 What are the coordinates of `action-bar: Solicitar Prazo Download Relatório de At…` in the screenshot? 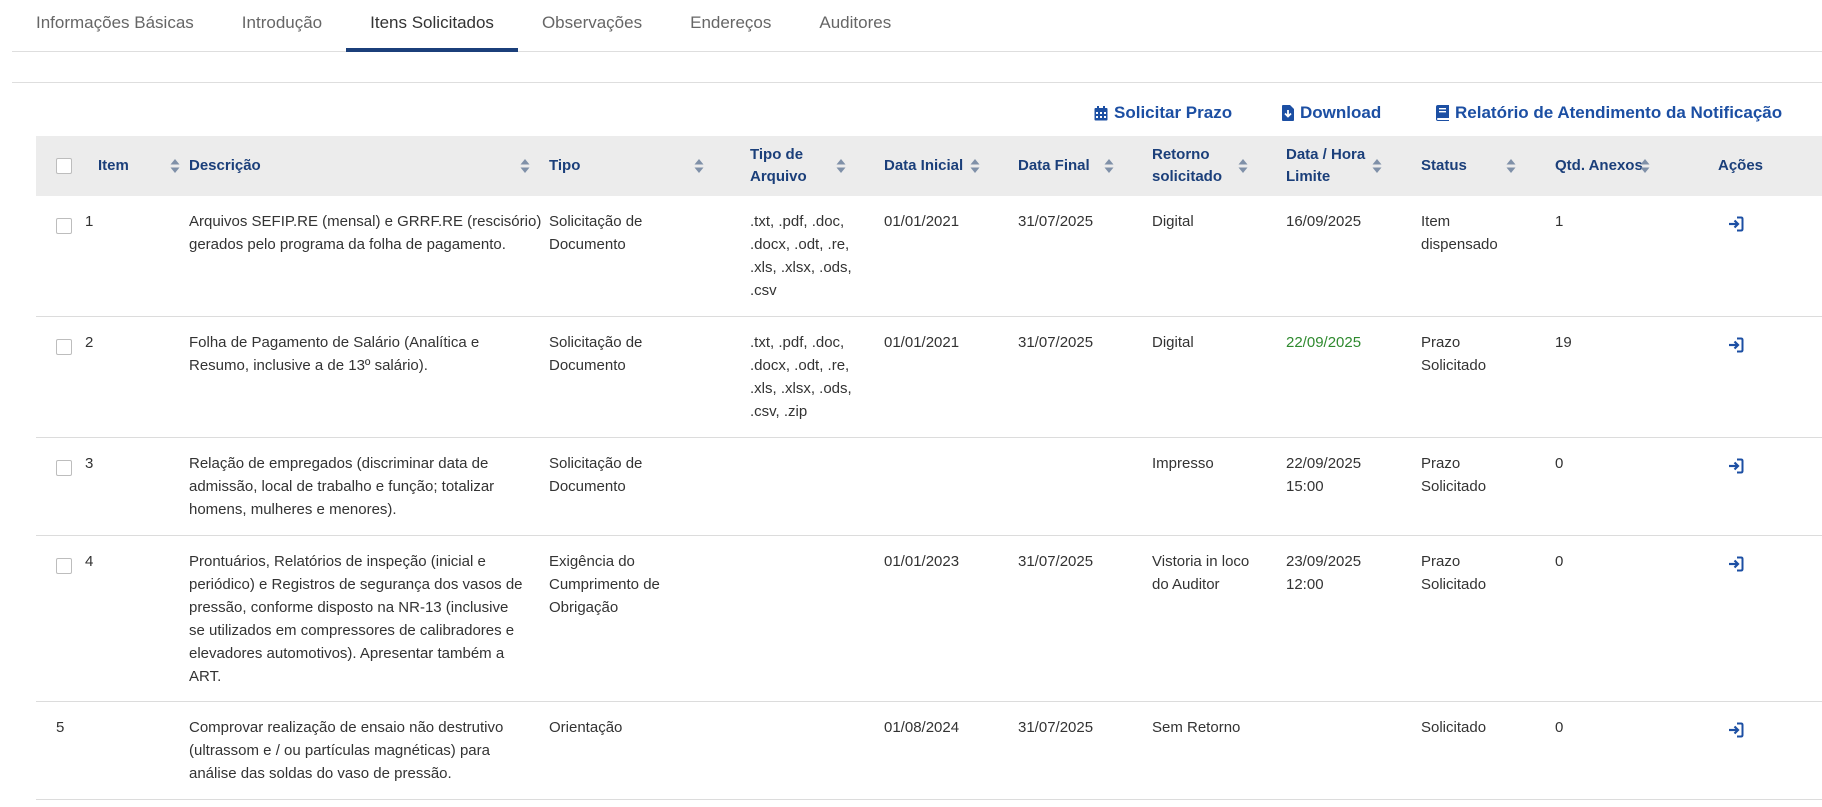 It's located at (911, 115).